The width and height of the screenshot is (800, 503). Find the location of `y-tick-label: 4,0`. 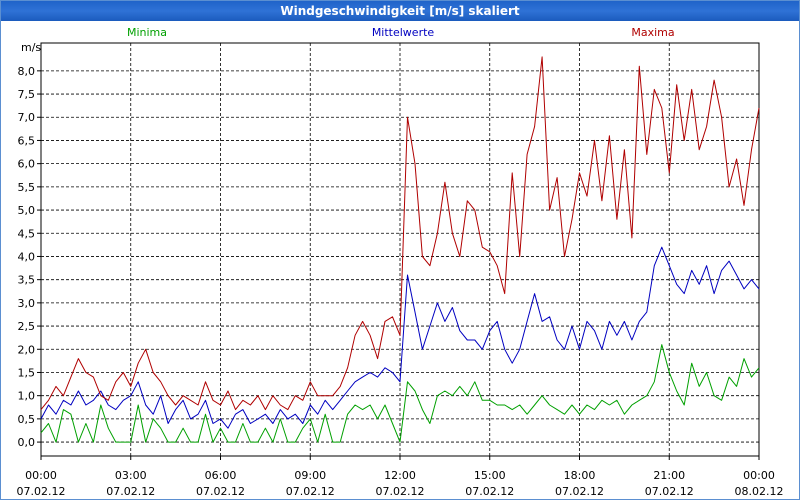

y-tick-label: 4,0 is located at coordinates (27, 256).